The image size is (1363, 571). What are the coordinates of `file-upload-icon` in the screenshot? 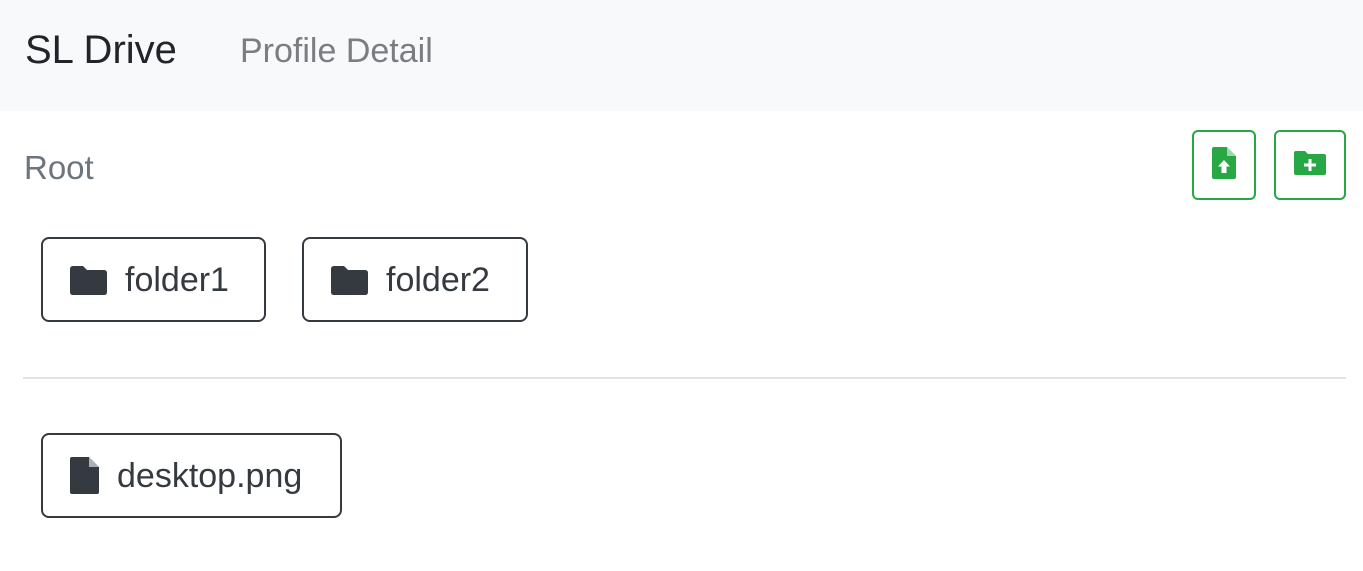 It's located at (1224, 165).